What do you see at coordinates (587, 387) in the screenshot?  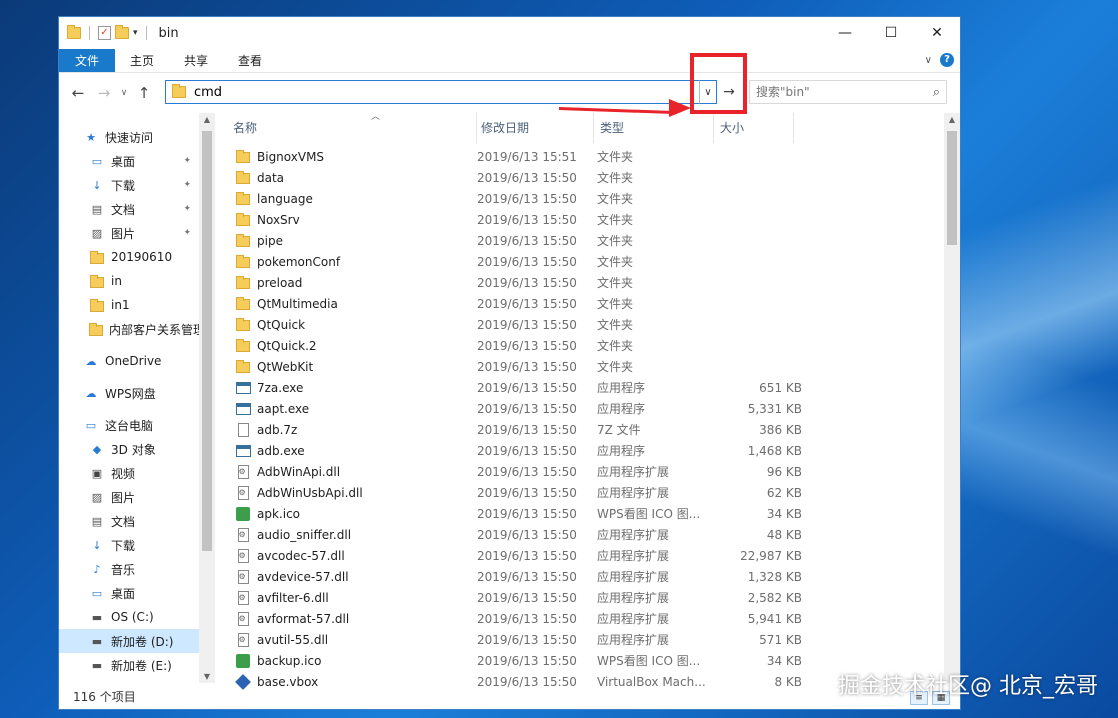 I see `file-row: 7za.exe 2019/6/13 15:50 应用程序 651 KB` at bounding box center [587, 387].